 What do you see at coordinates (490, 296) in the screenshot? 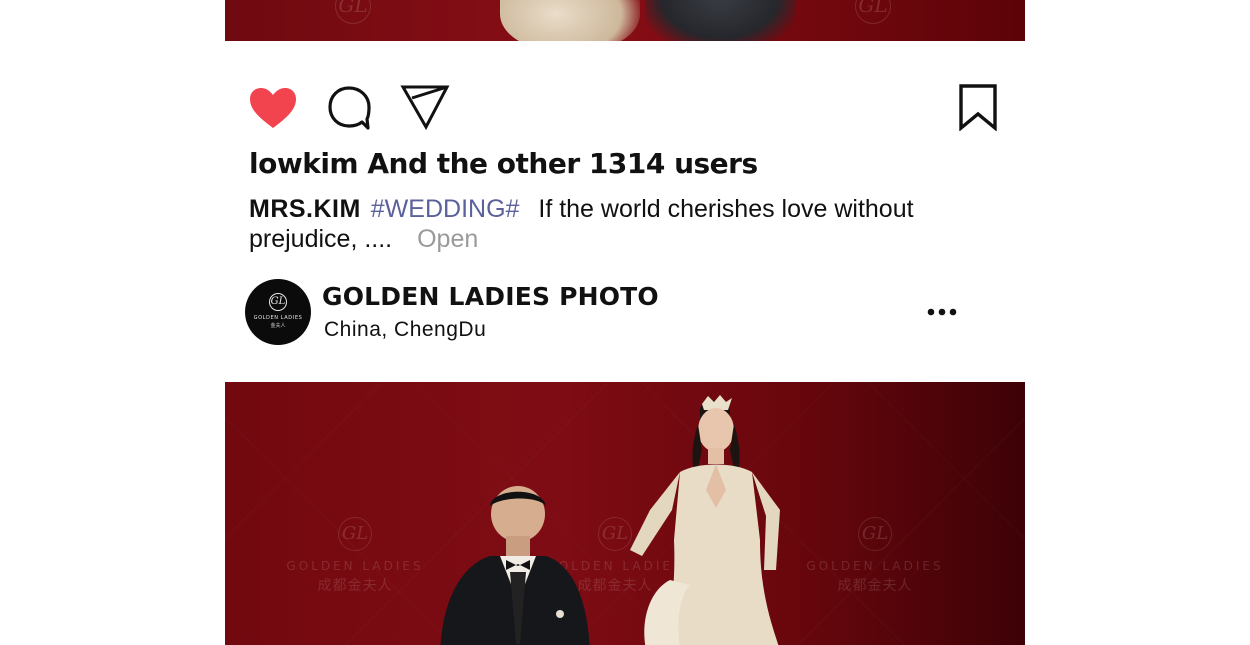
I see `account-name: GOLDEN LADIES PHOTO` at bounding box center [490, 296].